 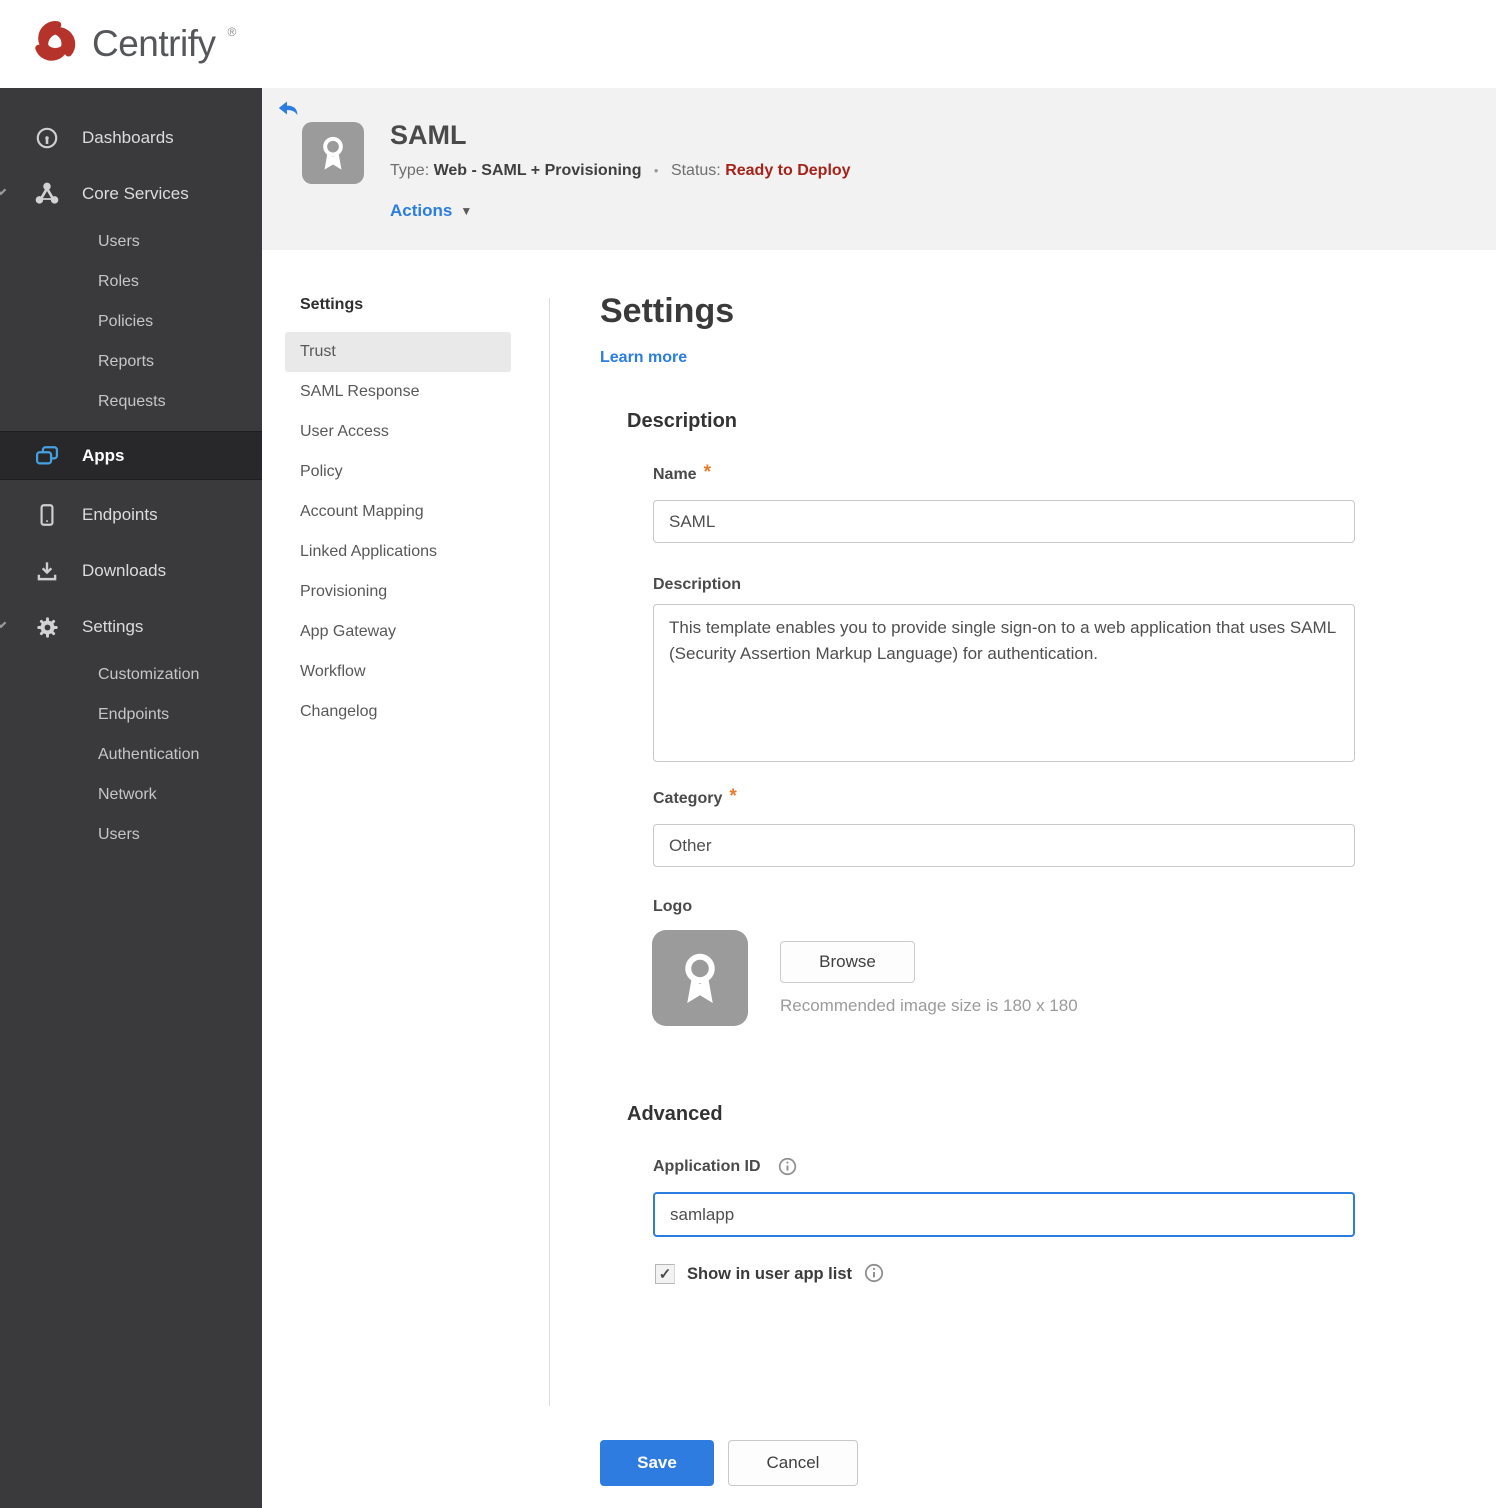 I want to click on vertical-divider, so click(x=549, y=852).